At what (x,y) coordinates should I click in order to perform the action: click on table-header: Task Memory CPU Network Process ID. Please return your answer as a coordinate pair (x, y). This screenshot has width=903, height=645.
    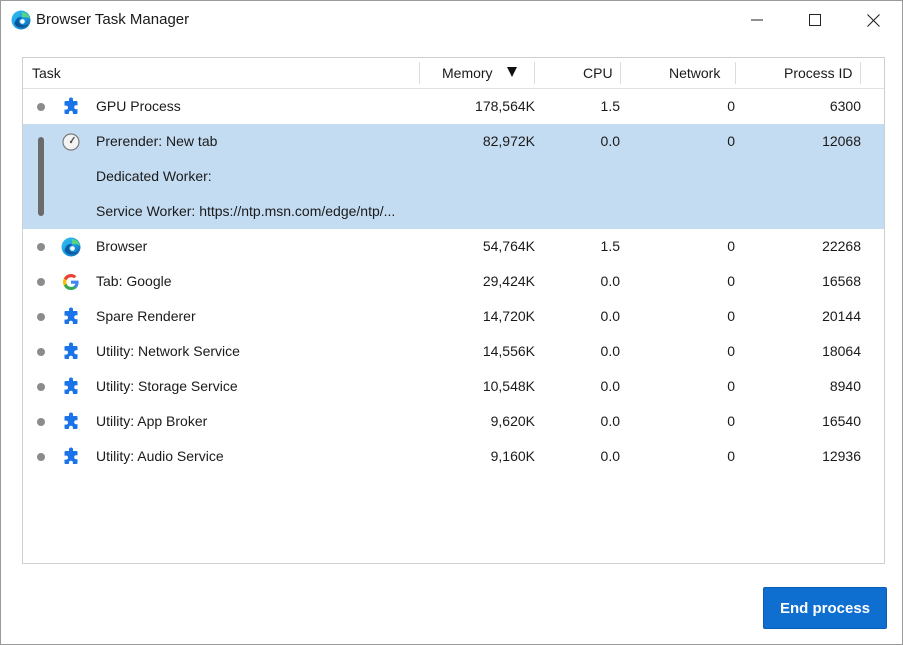
    Looking at the image, I should click on (453, 73).